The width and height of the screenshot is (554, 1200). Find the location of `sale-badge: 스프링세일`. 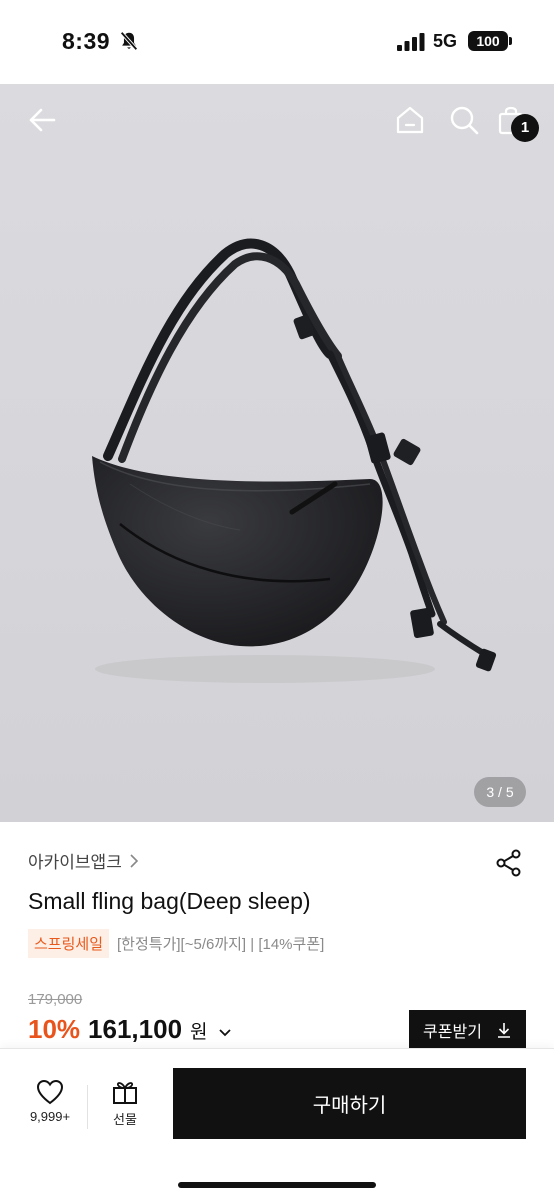

sale-badge: 스프링세일 is located at coordinates (69, 943).